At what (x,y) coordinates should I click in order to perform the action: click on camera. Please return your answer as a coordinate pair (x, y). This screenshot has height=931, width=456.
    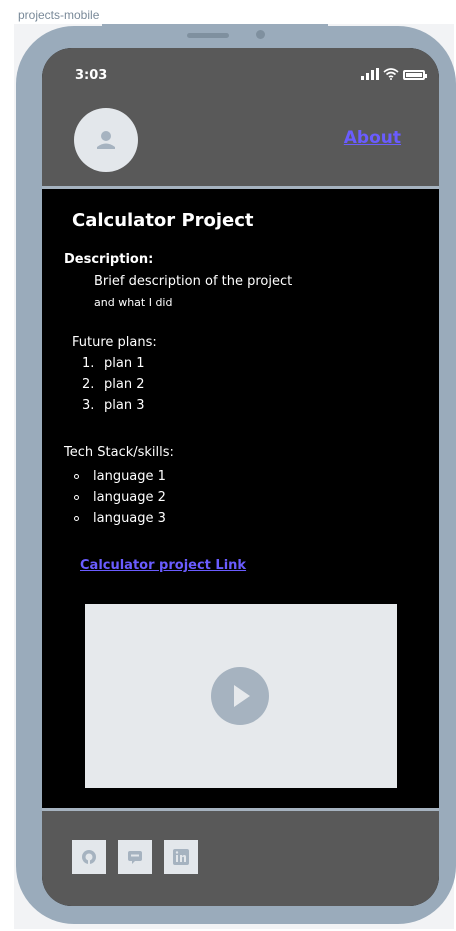
    Looking at the image, I should click on (260, 34).